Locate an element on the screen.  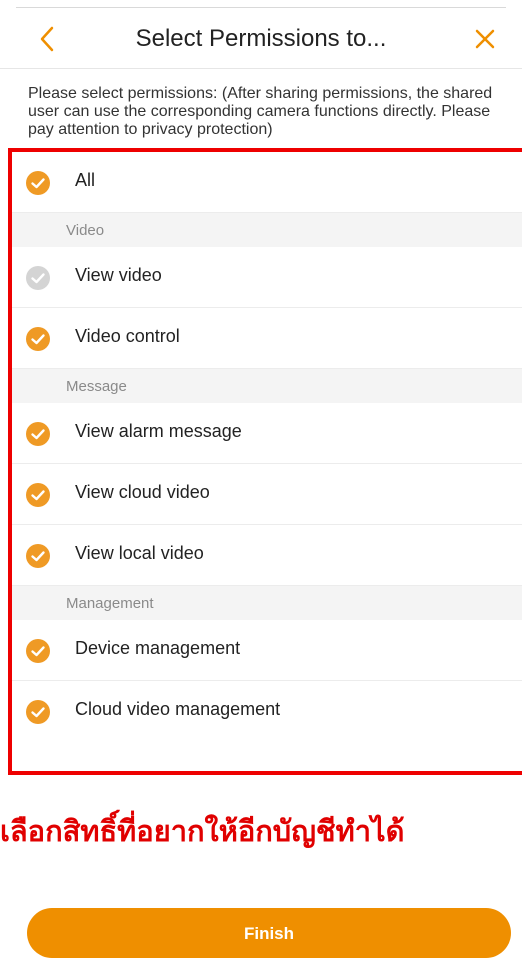
close-icon is located at coordinates (485, 39).